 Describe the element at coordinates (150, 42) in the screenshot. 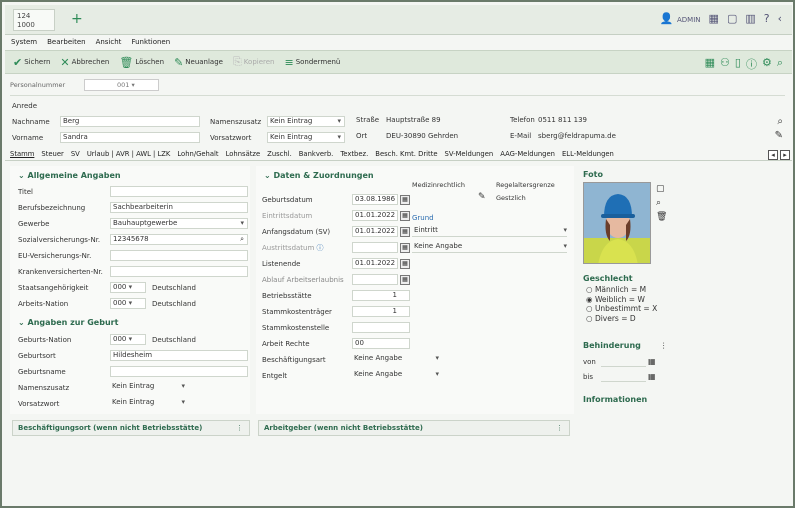

I see `menu-funktionen: Funktionen` at that location.